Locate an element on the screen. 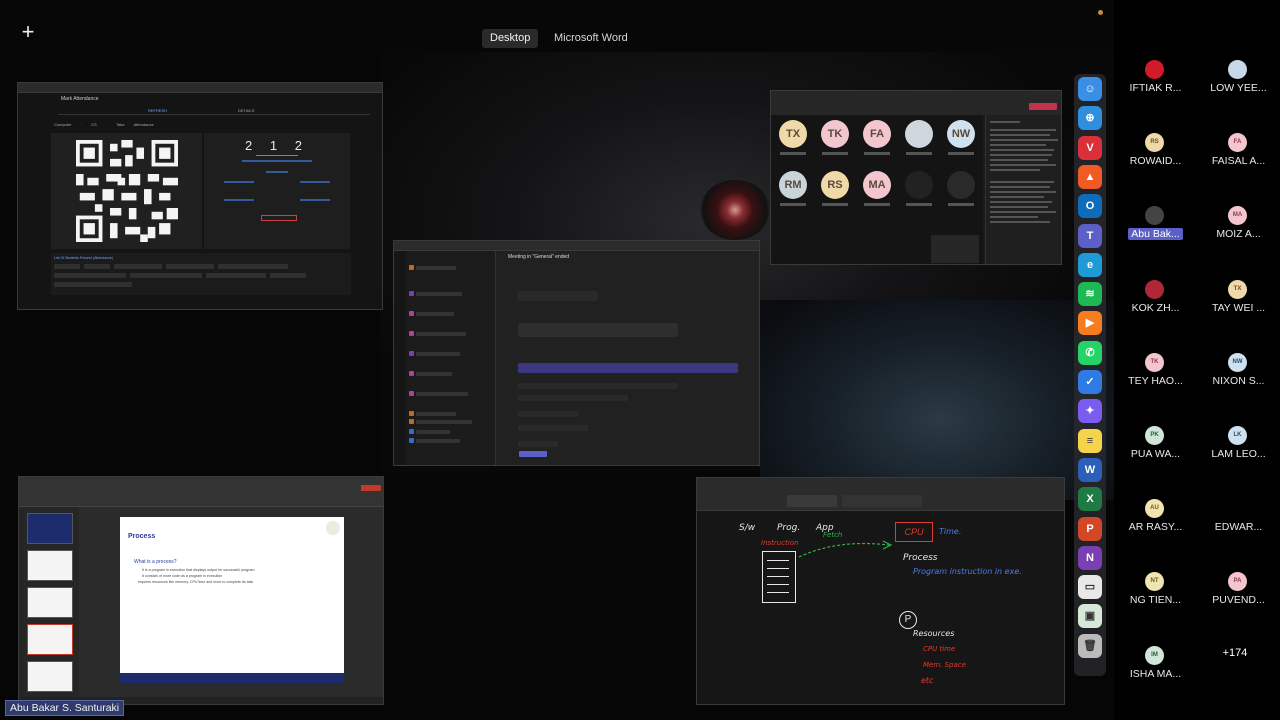 Image resolution: width=1280 pixels, height=720 pixels. ribbon-tools is located at coordinates (882, 501).